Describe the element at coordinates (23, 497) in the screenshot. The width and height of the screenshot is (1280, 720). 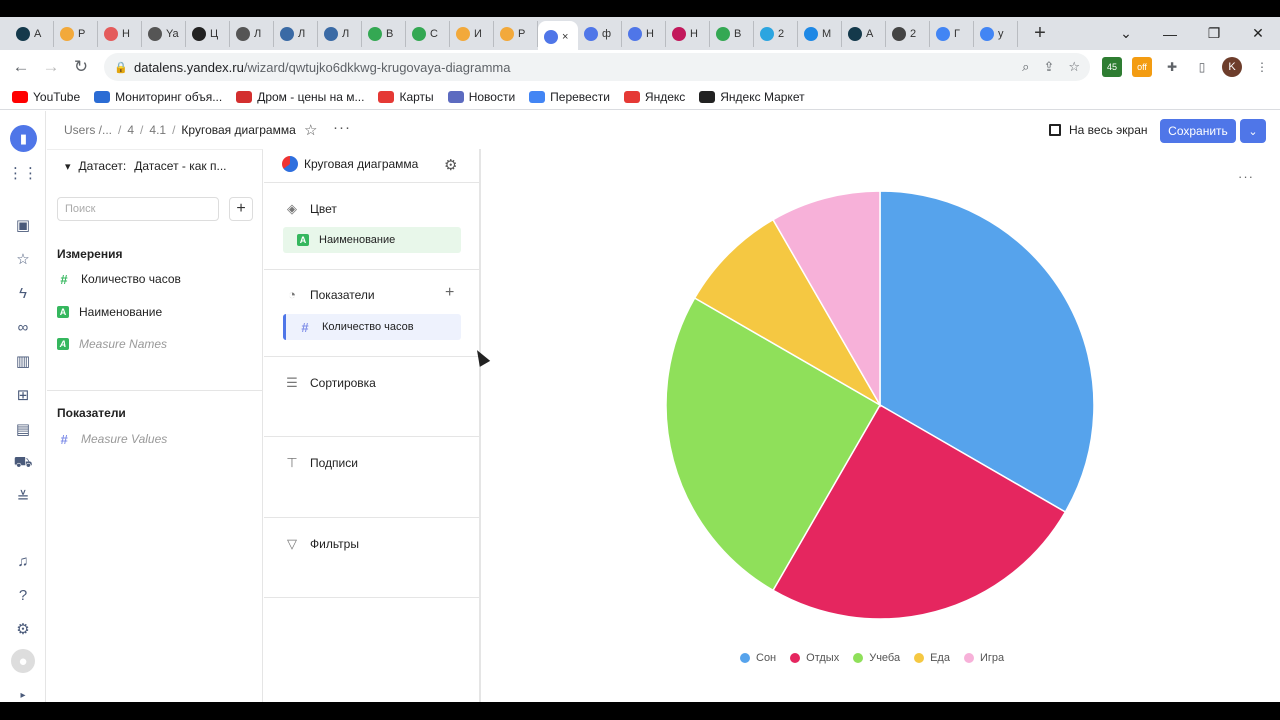
I see `settings-sliders-icon: ≚` at that location.